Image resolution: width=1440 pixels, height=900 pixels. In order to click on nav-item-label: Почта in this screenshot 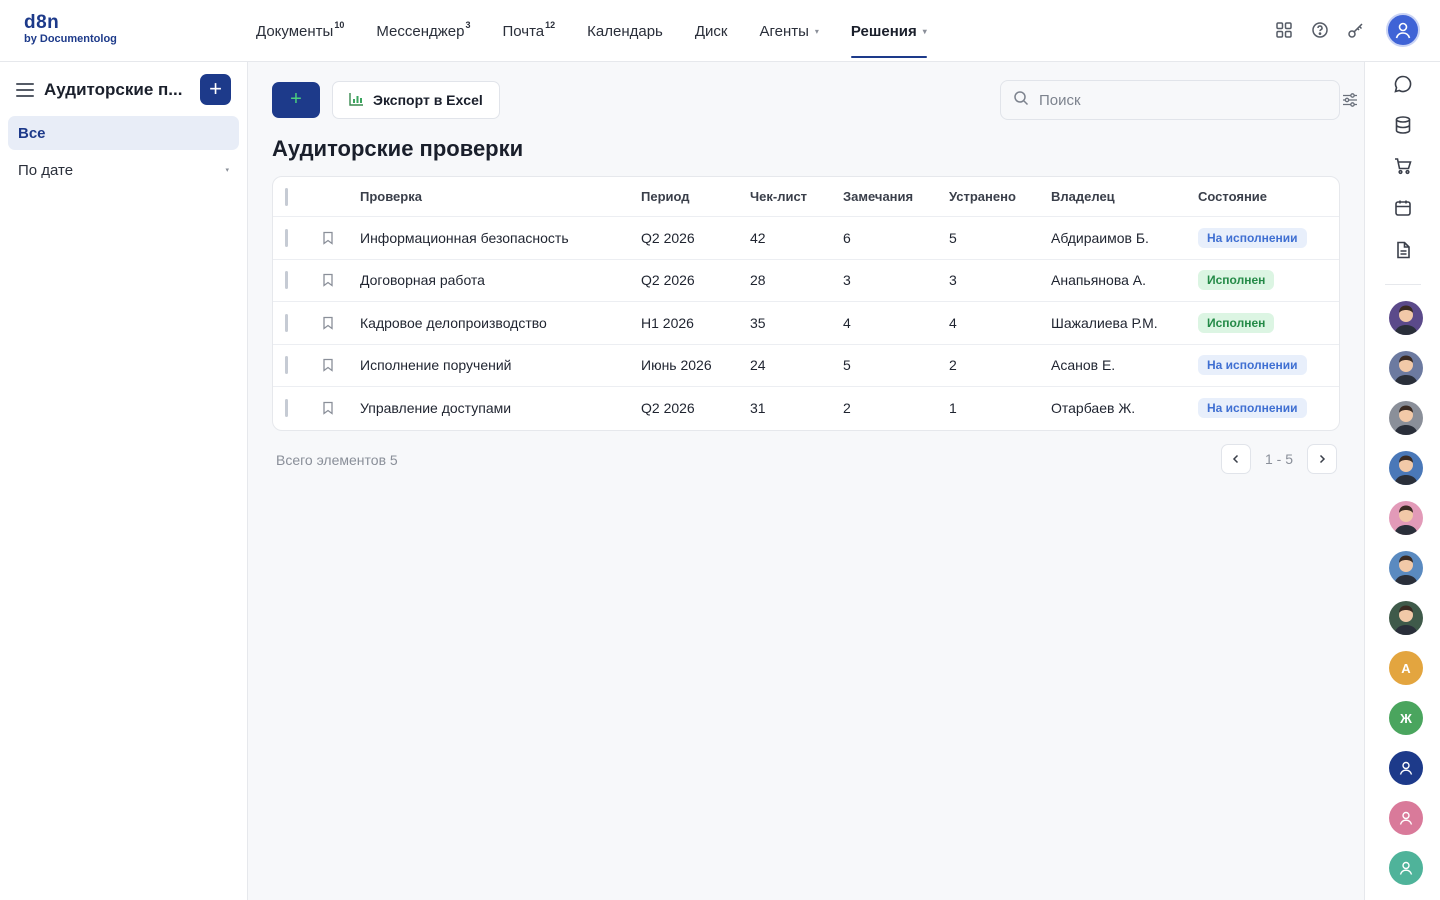, I will do `click(523, 31)`.